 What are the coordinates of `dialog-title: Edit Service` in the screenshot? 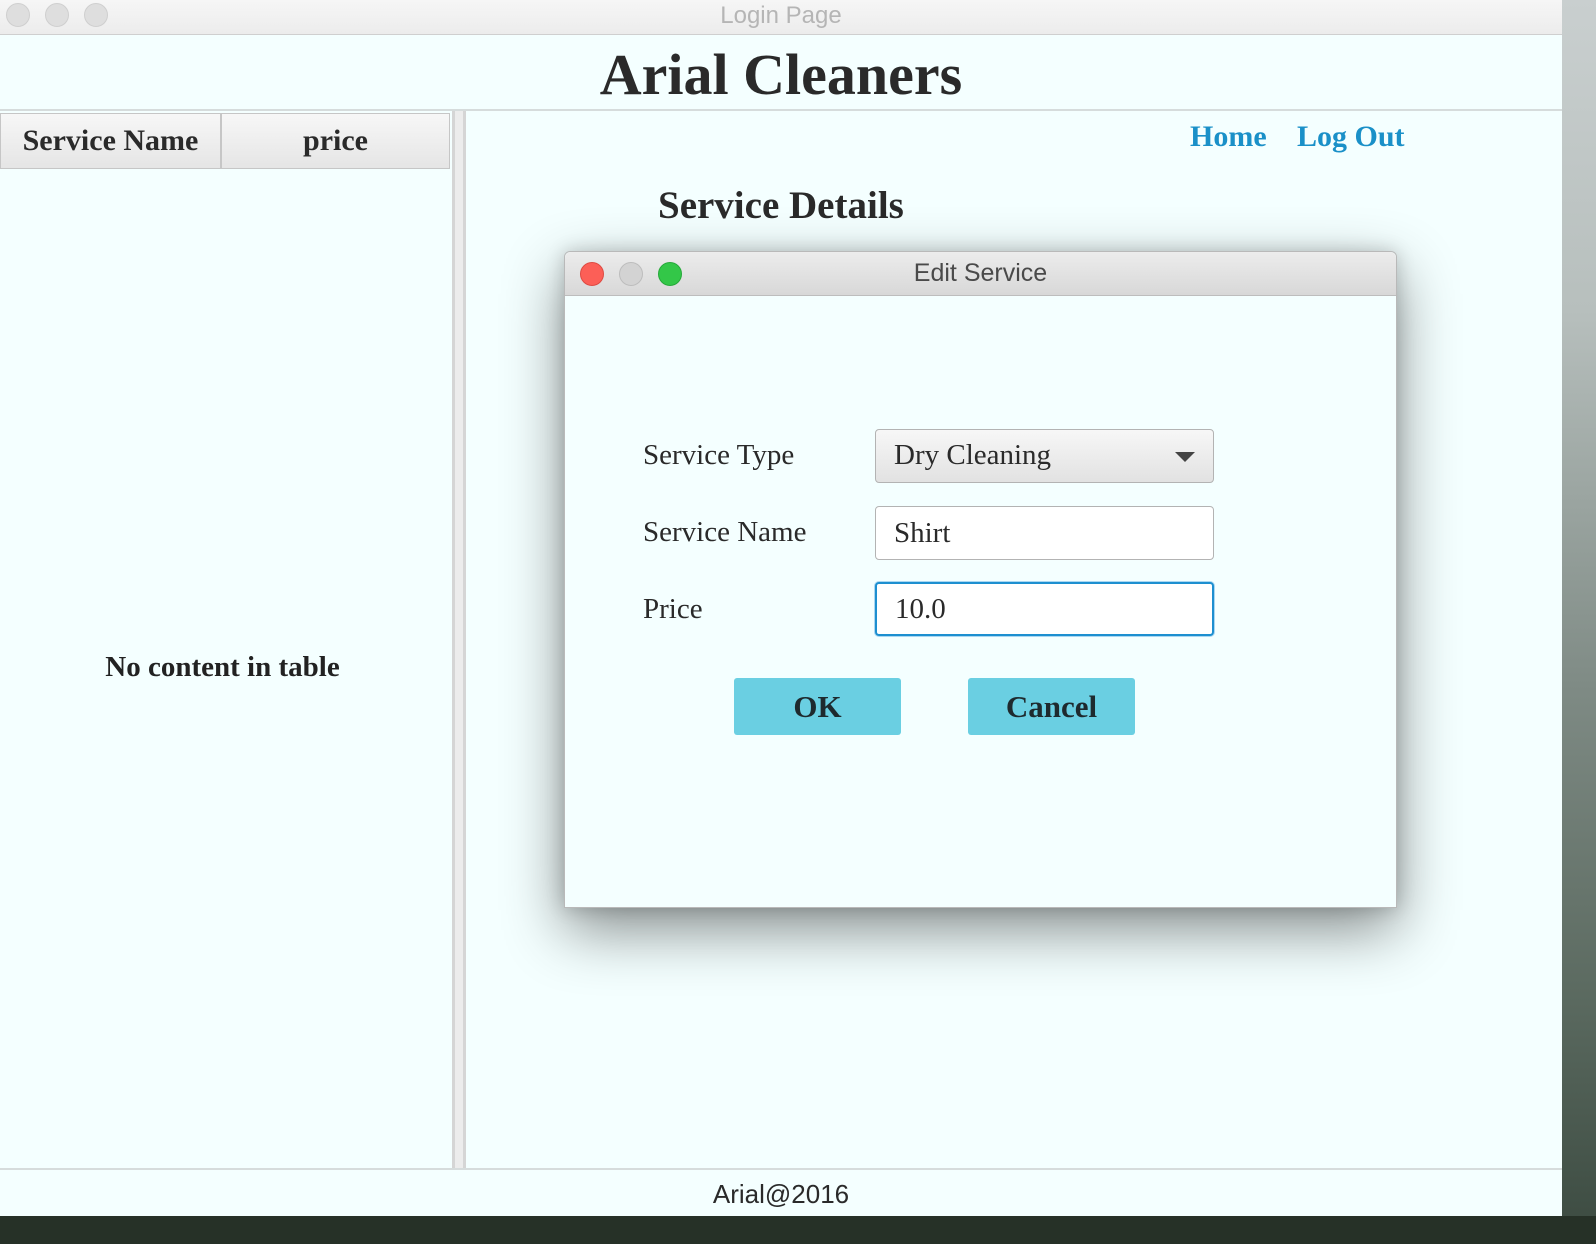 It's located at (980, 273).